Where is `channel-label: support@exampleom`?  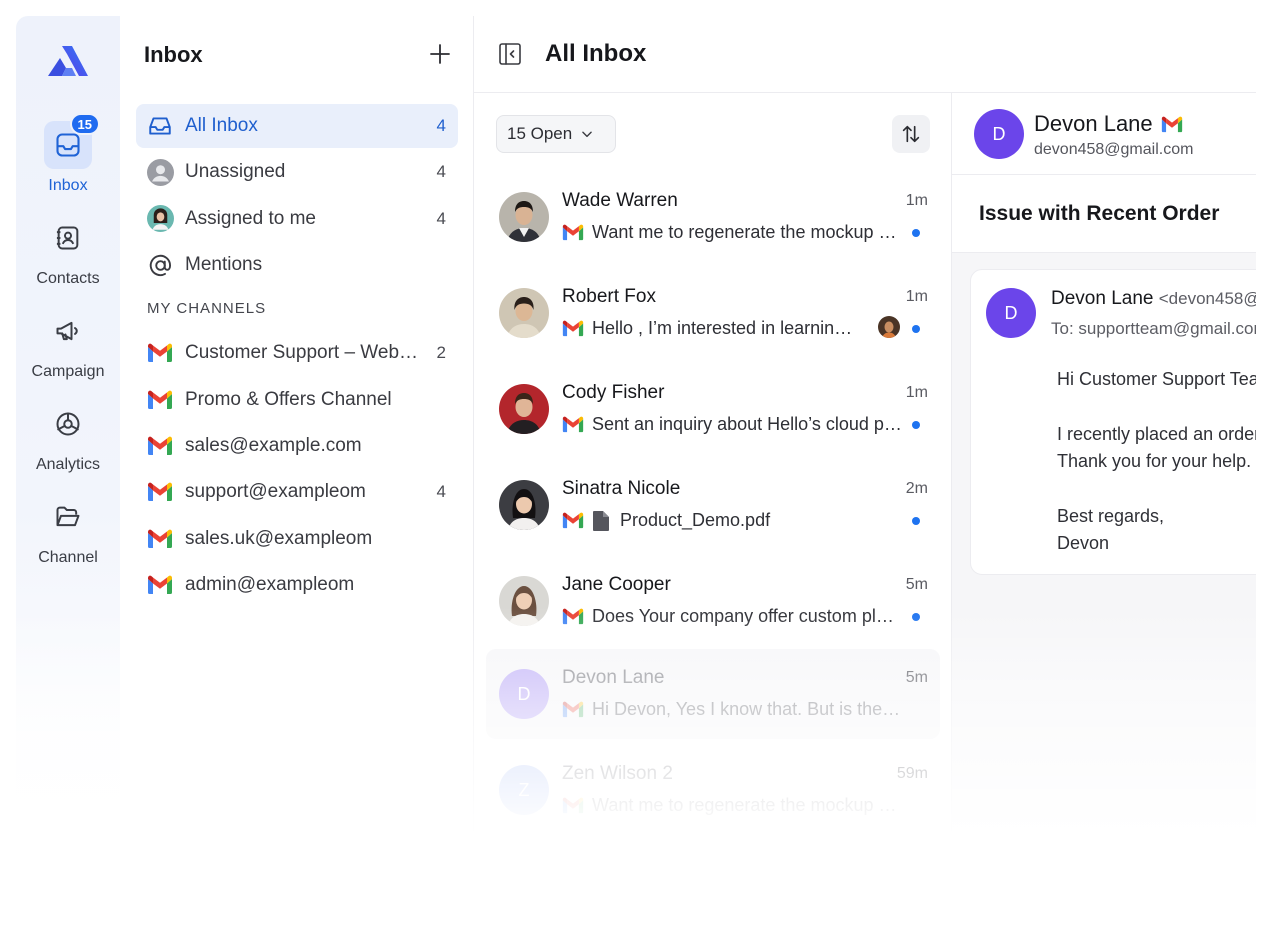 channel-label: support@exampleom is located at coordinates (275, 492).